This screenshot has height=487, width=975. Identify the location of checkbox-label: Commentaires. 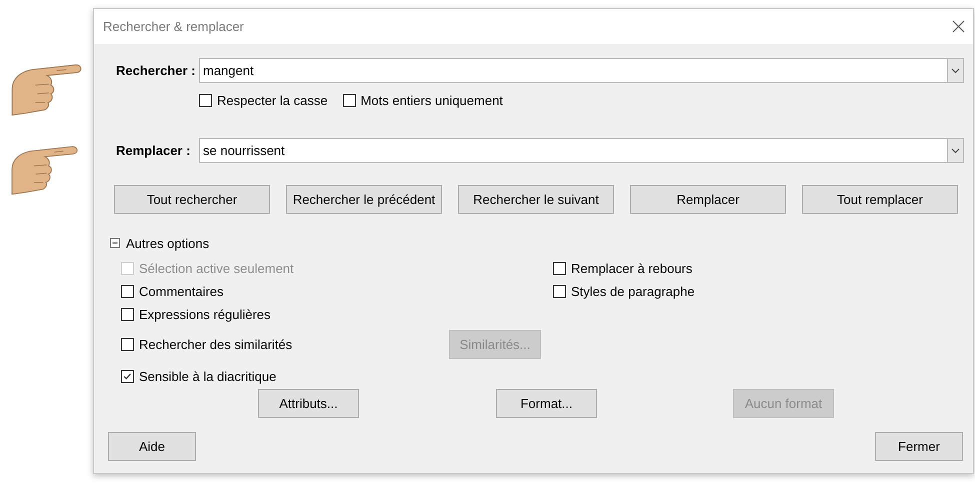
(181, 291).